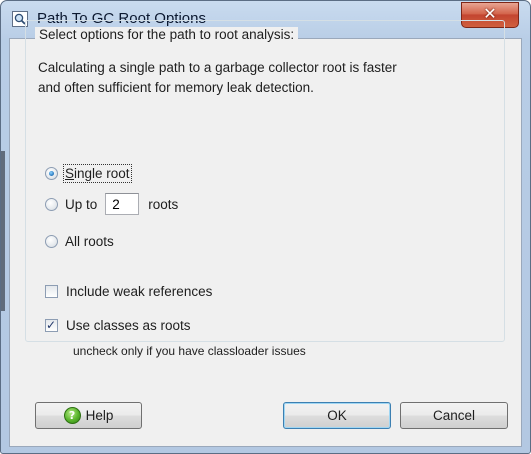 This screenshot has width=531, height=454. I want to click on radio-up-to: Up to roots, so click(112, 204).